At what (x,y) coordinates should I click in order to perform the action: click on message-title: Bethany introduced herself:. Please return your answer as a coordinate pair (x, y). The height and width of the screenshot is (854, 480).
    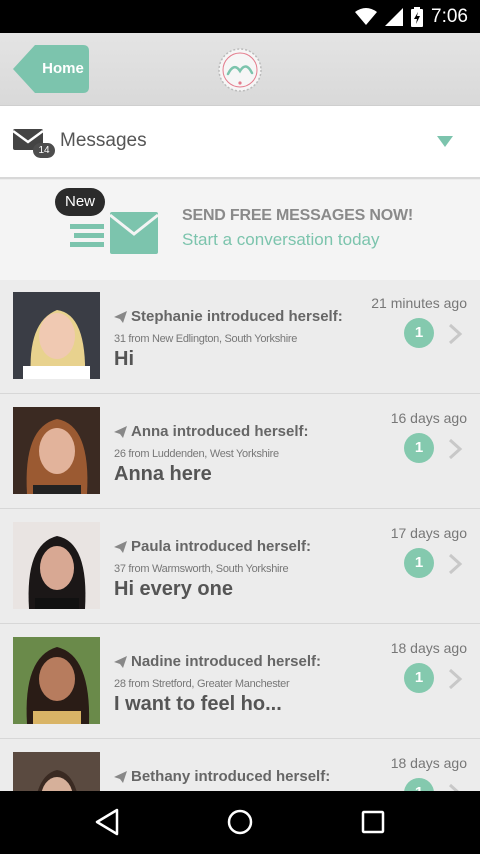
    Looking at the image, I should click on (222, 776).